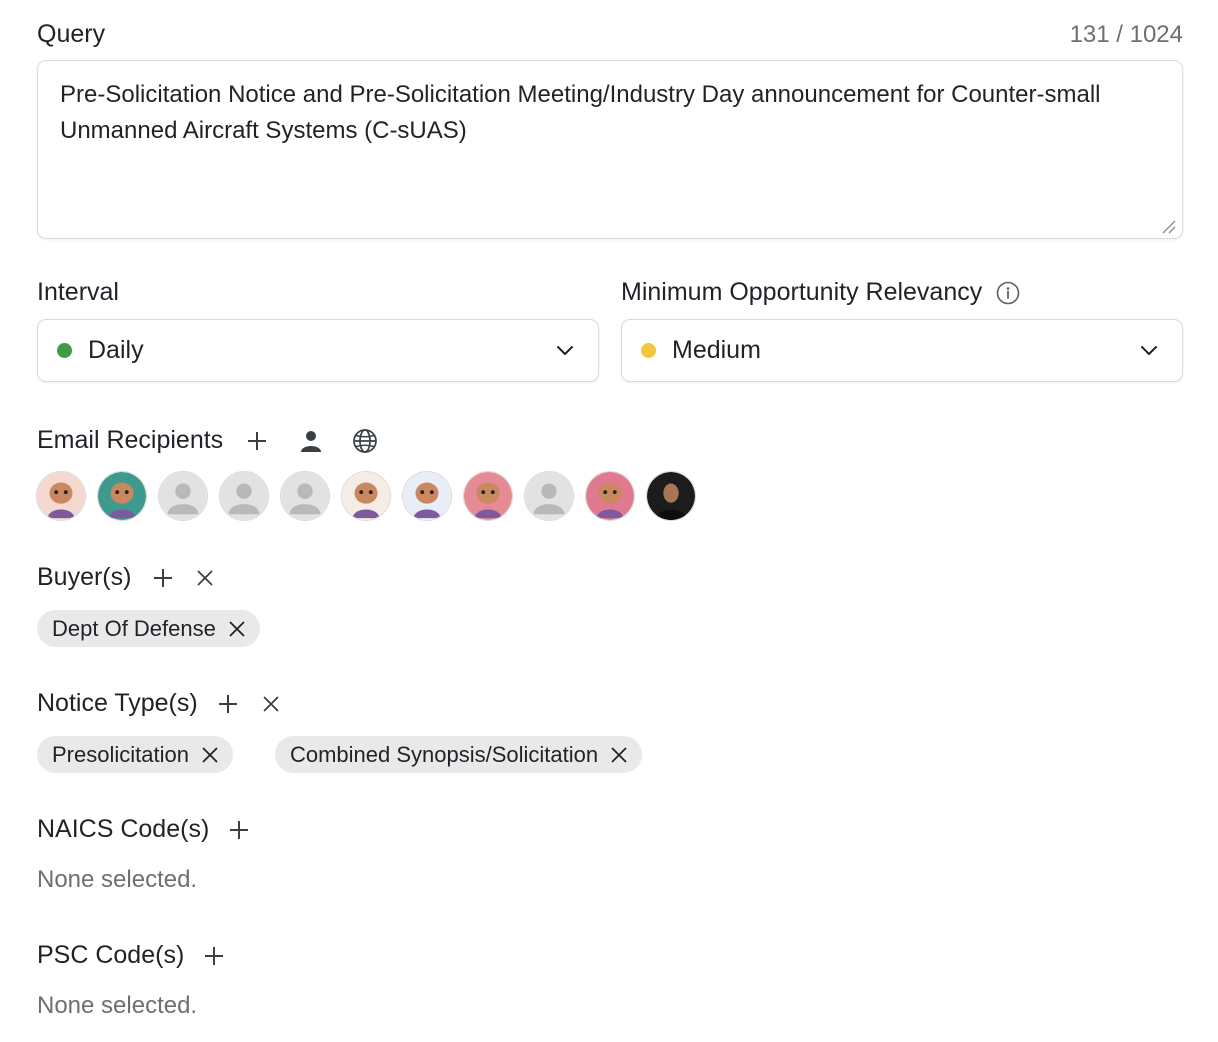  Describe the element at coordinates (311, 441) in the screenshot. I see `person-icon` at that location.